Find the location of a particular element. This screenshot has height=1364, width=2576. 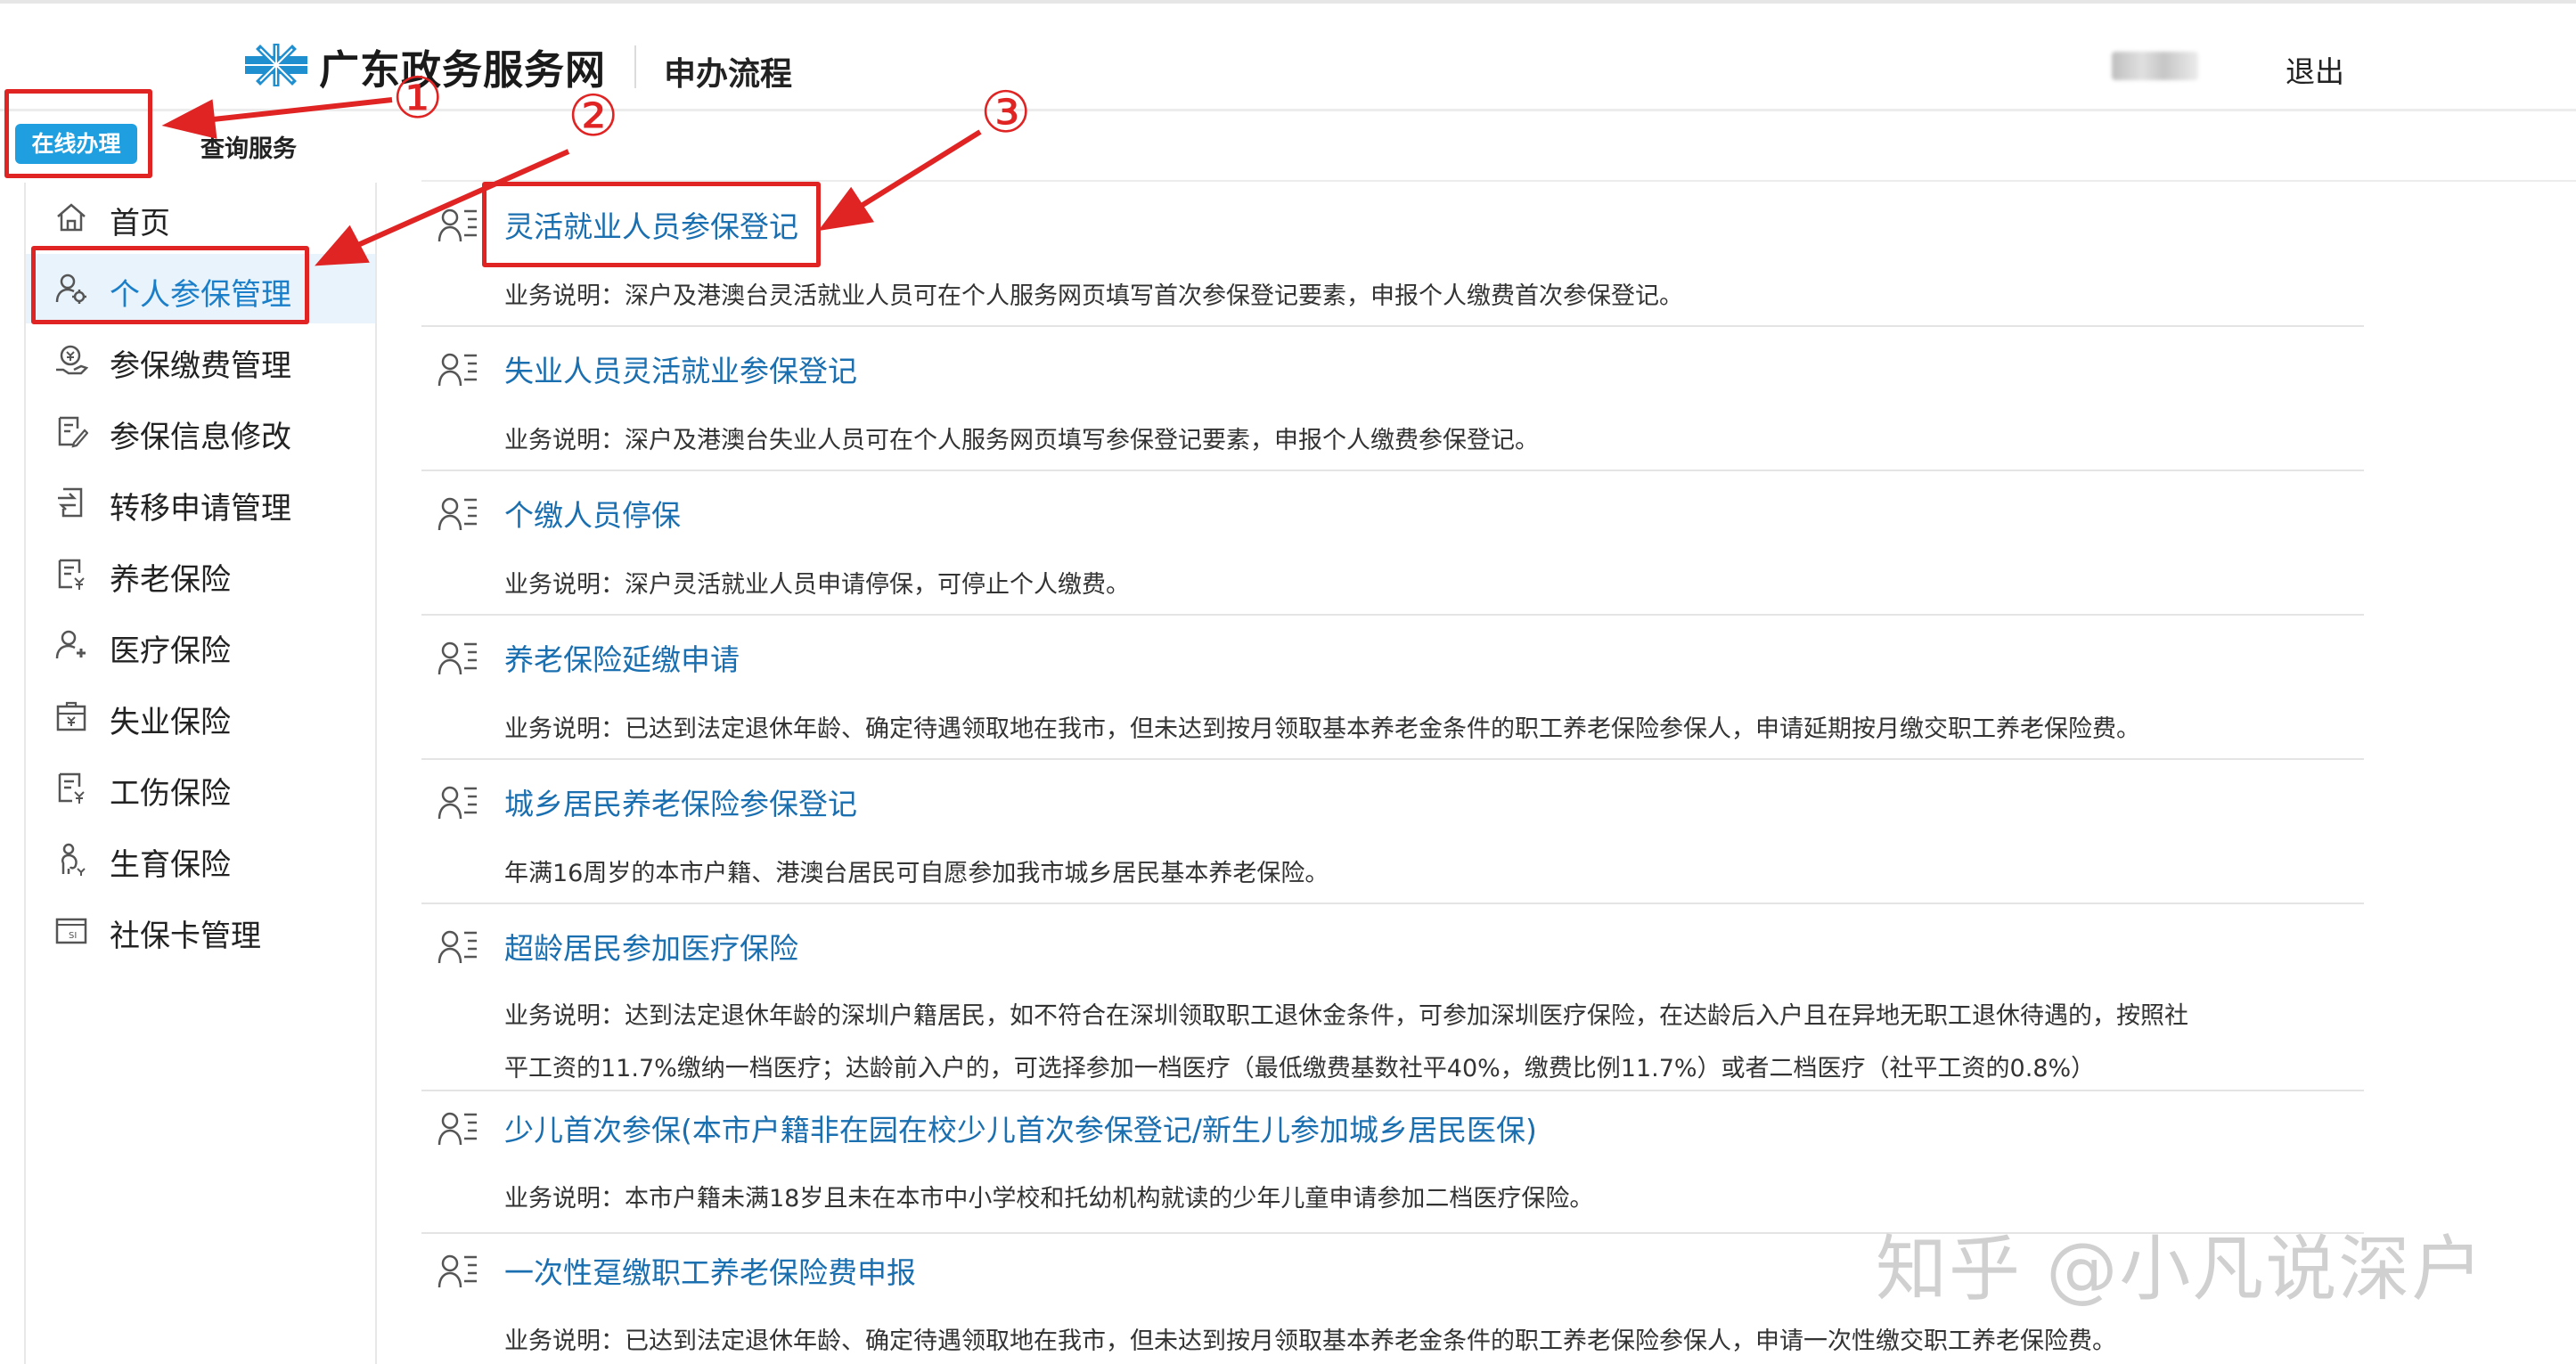

sidebar-item-label: 工伤保险 is located at coordinates (170, 794).